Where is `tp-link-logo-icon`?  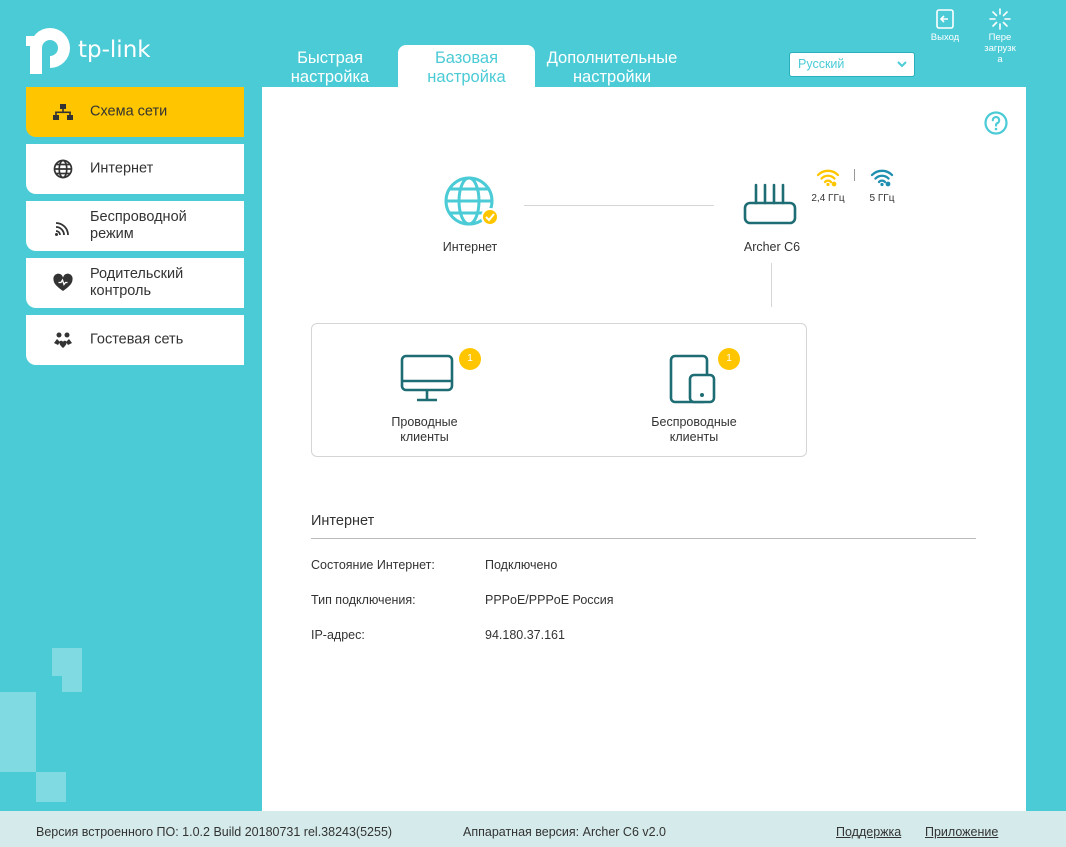
tp-link-logo-icon is located at coordinates (48, 51).